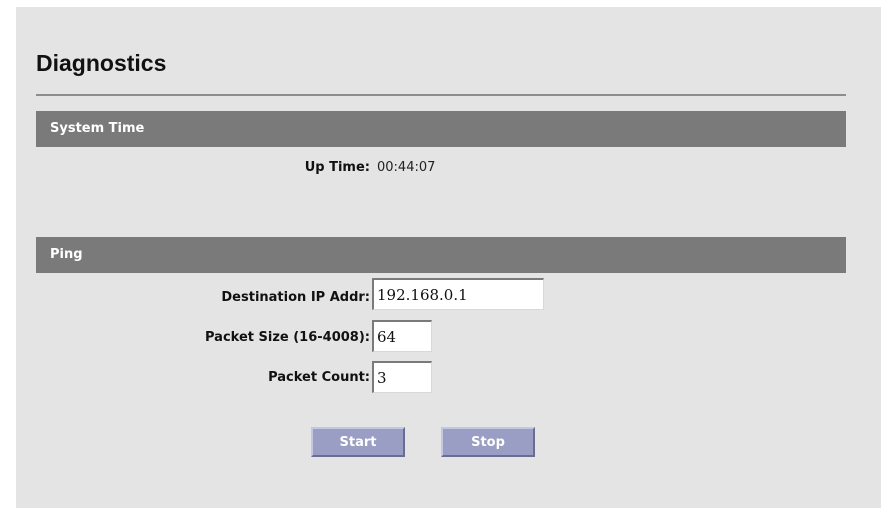  What do you see at coordinates (337, 167) in the screenshot?
I see `uptime-label: Up Time:` at bounding box center [337, 167].